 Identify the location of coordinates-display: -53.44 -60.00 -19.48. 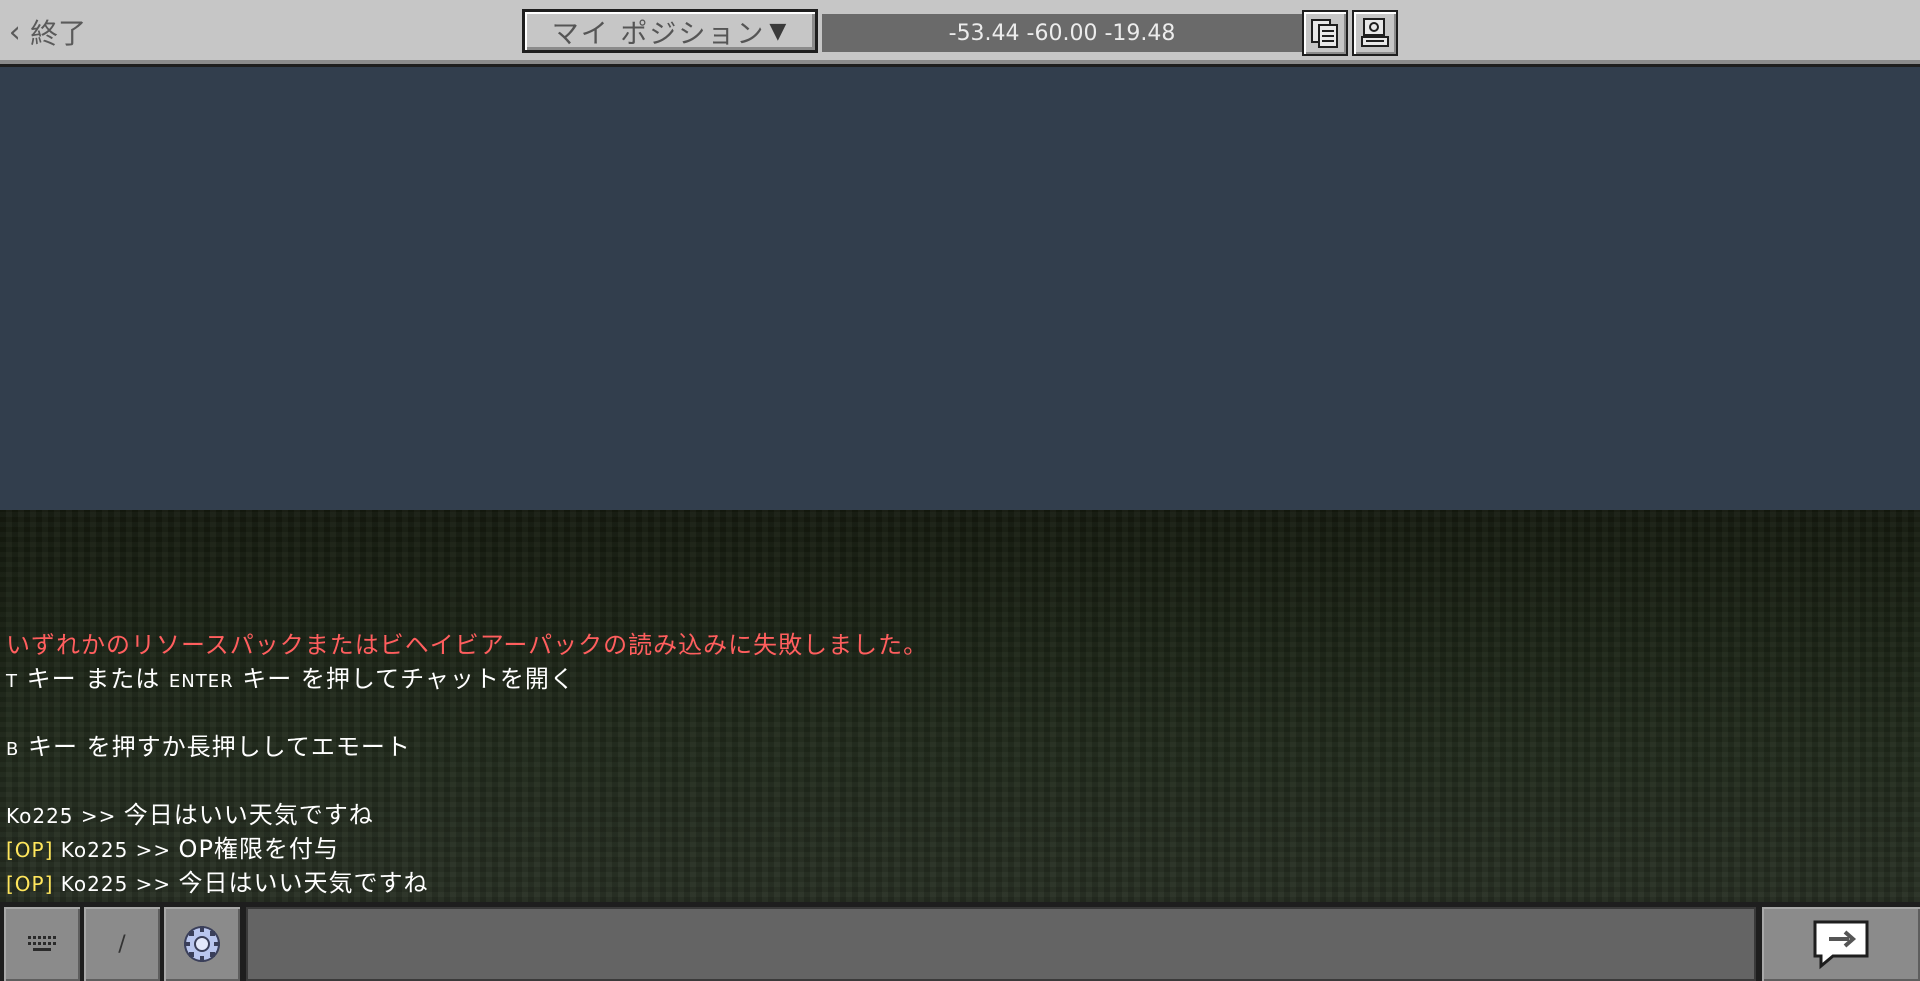
(1062, 33).